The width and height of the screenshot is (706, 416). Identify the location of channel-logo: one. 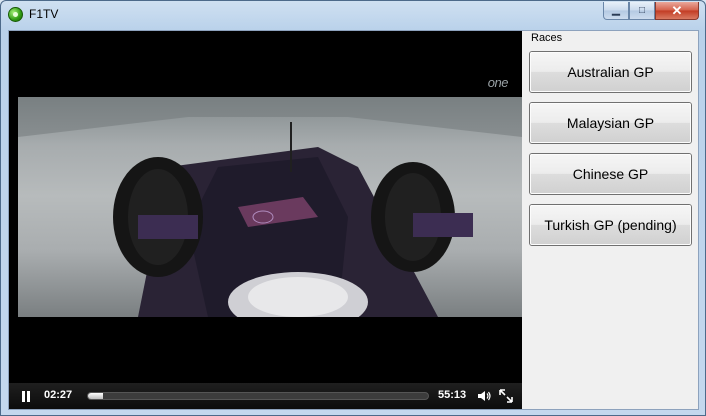
(498, 82).